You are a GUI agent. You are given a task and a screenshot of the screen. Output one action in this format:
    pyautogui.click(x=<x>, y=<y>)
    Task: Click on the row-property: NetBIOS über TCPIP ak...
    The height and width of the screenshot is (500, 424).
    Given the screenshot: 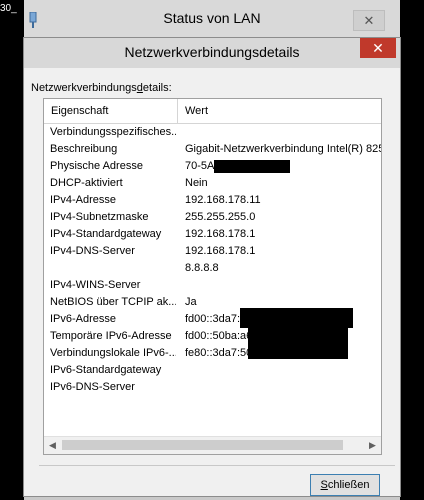 What is the action you would take?
    pyautogui.click(x=113, y=302)
    